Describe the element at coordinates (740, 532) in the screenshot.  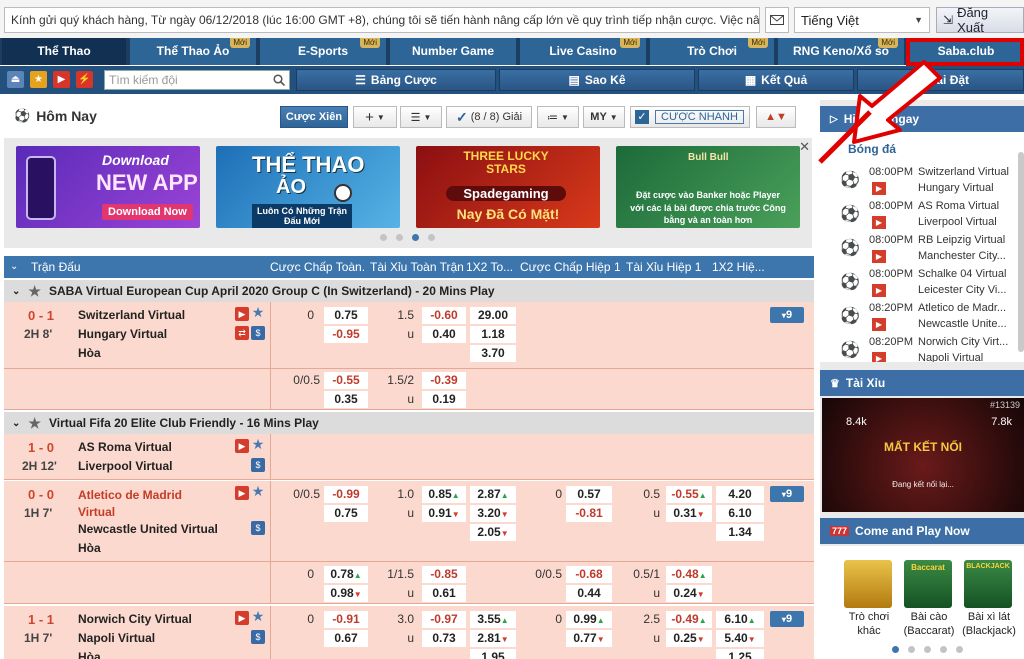
I see `odds-cell: 1.34` at that location.